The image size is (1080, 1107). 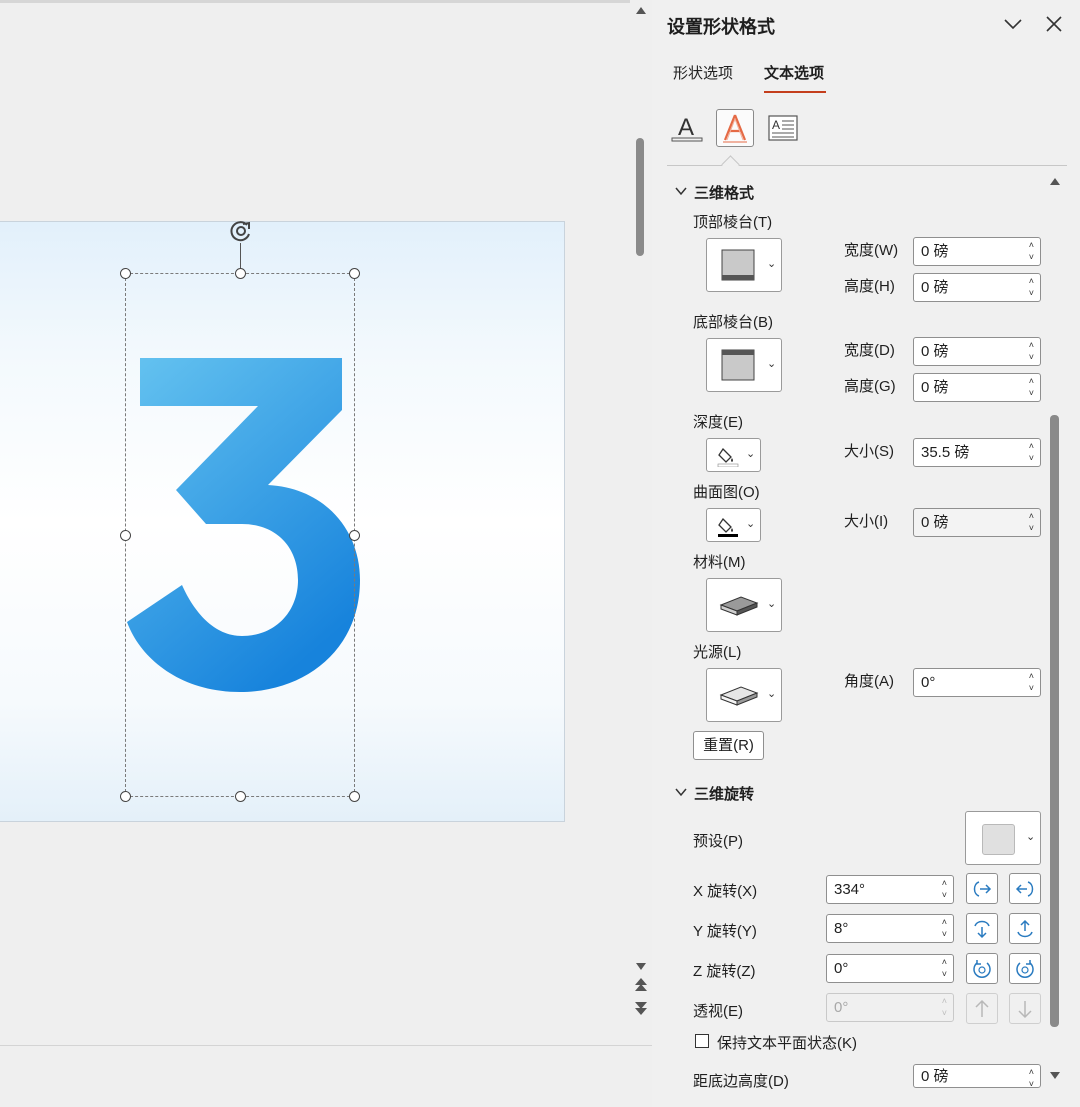 I want to click on contour-color-dropdown: ⌄, so click(x=733, y=525).